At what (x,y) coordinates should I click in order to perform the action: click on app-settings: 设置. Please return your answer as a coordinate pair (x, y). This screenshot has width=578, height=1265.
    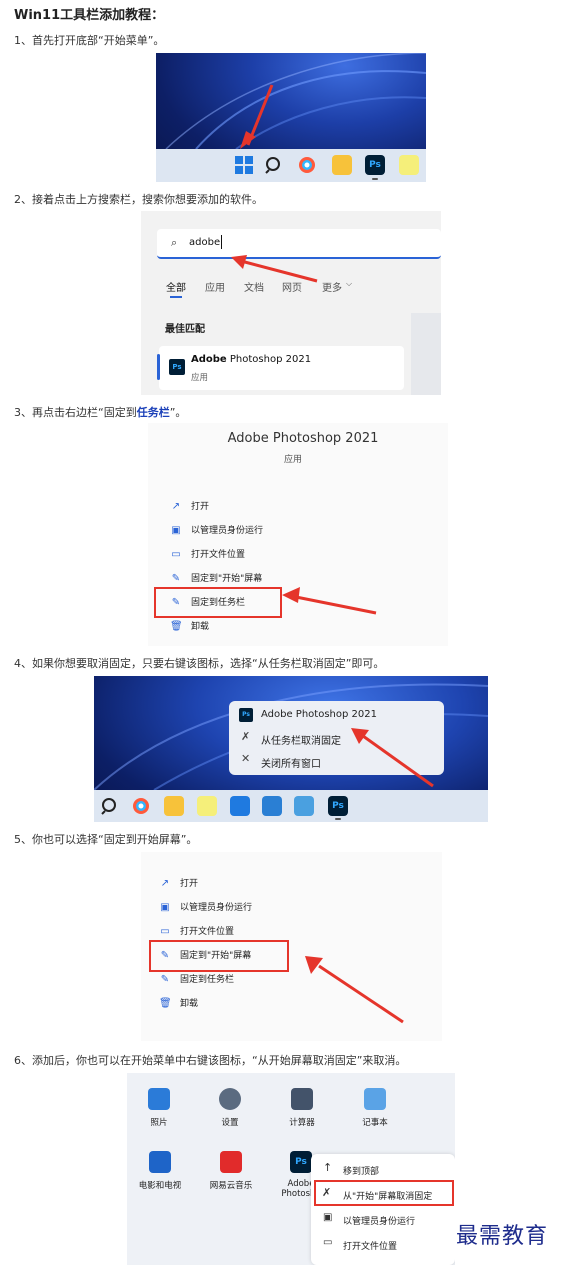
    Looking at the image, I should click on (230, 1108).